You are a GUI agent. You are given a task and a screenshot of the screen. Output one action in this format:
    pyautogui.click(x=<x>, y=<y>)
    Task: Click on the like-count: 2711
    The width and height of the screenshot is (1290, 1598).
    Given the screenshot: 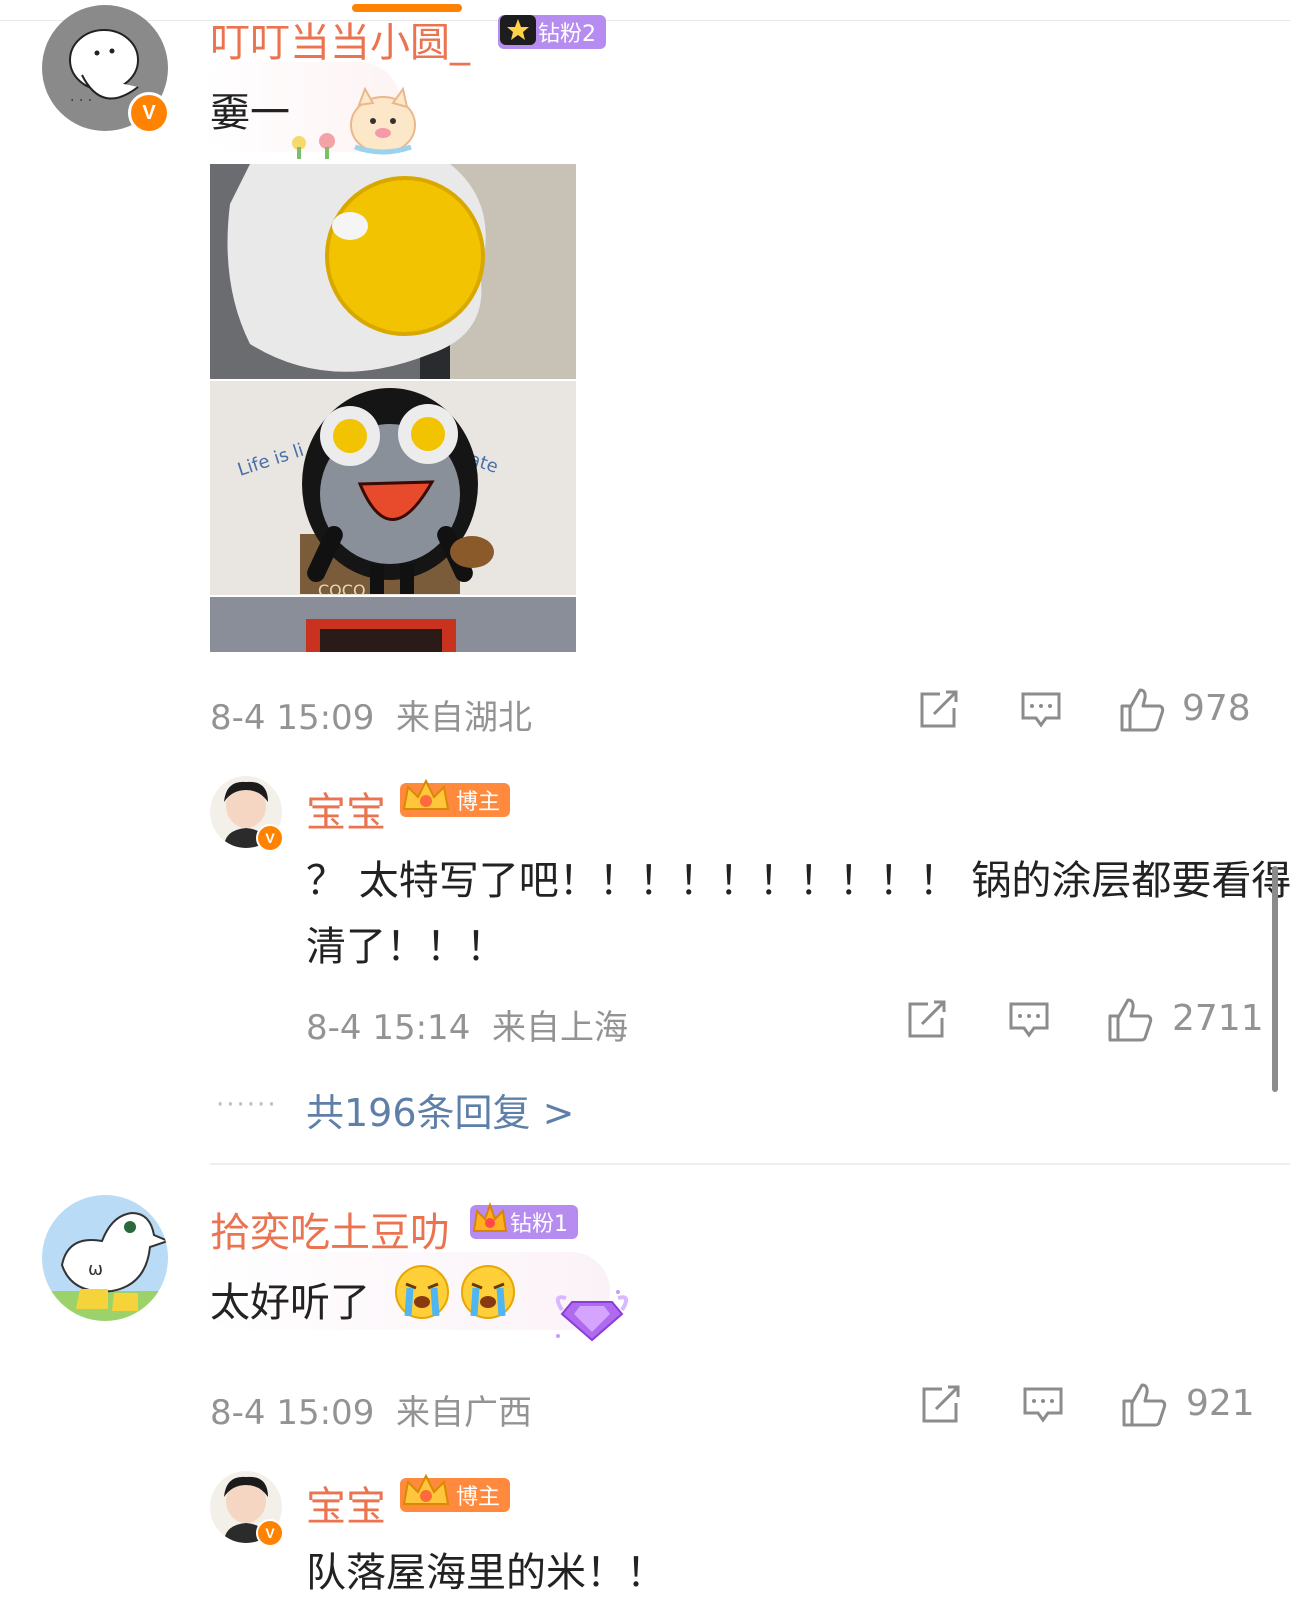 What is the action you would take?
    pyautogui.click(x=1218, y=1018)
    